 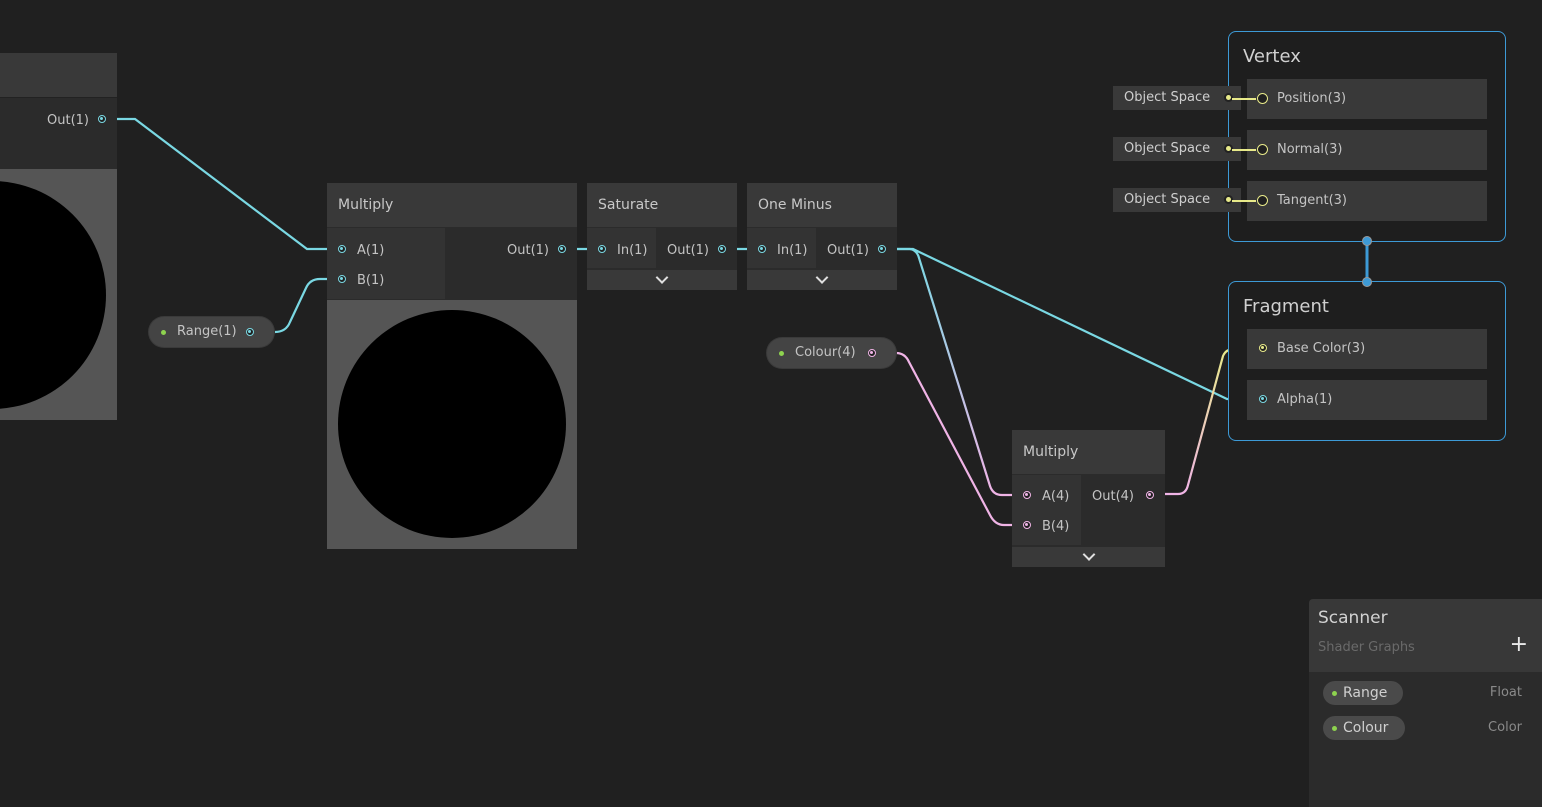 I want to click on normal-default-field: Object Space, so click(x=1177, y=149).